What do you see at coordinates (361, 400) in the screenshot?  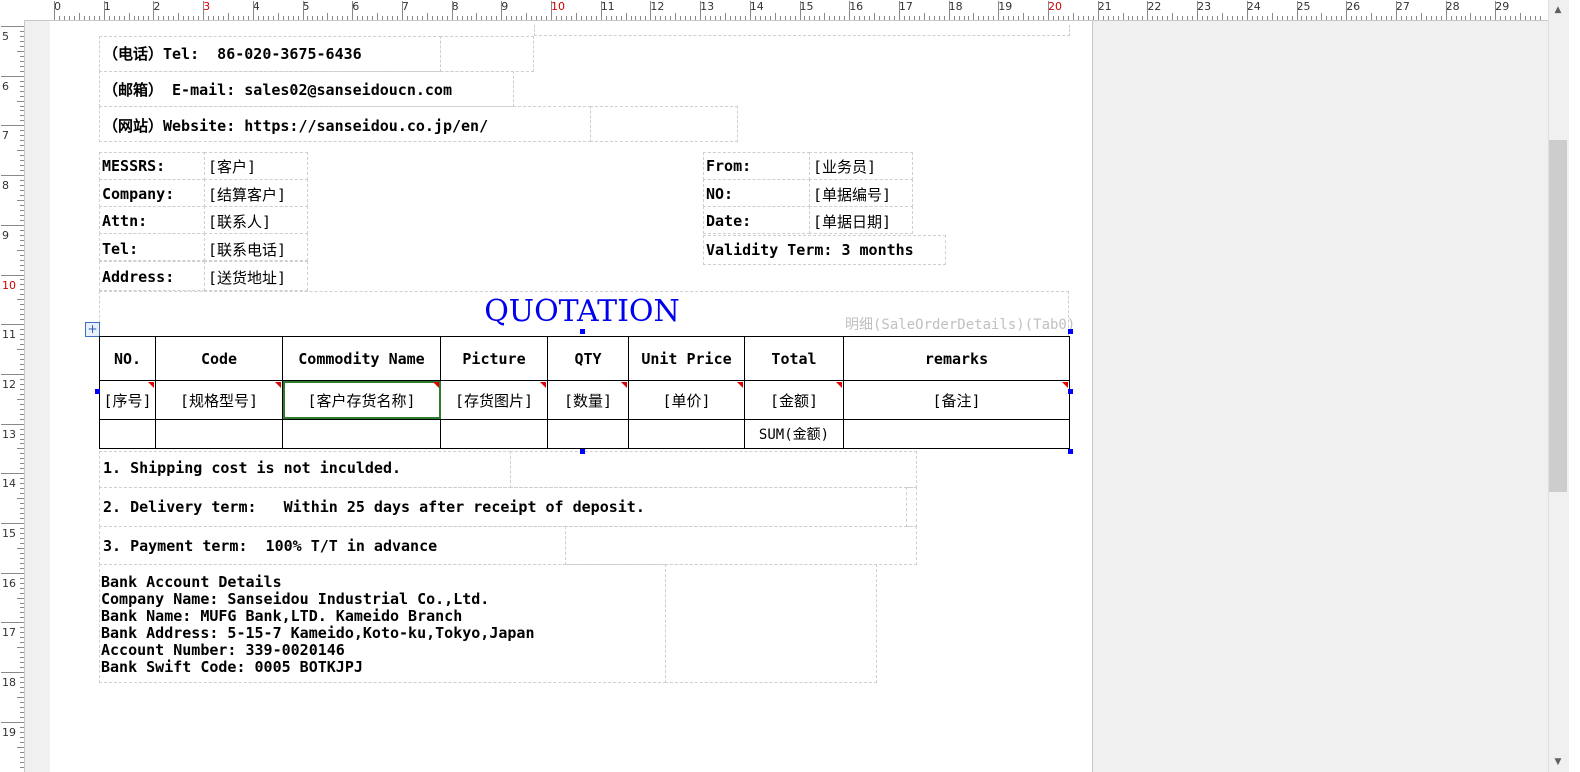 I see `cell-commodity-name: [客户存货名称]` at bounding box center [361, 400].